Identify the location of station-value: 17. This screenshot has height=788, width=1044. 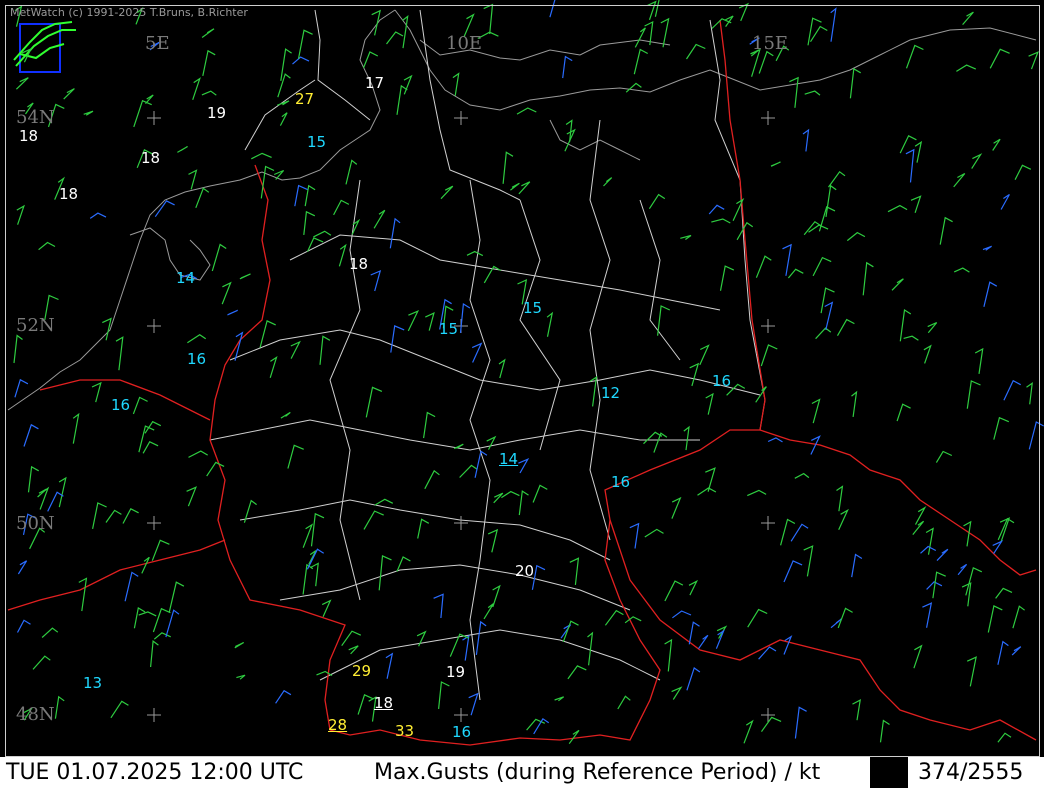
(374, 83).